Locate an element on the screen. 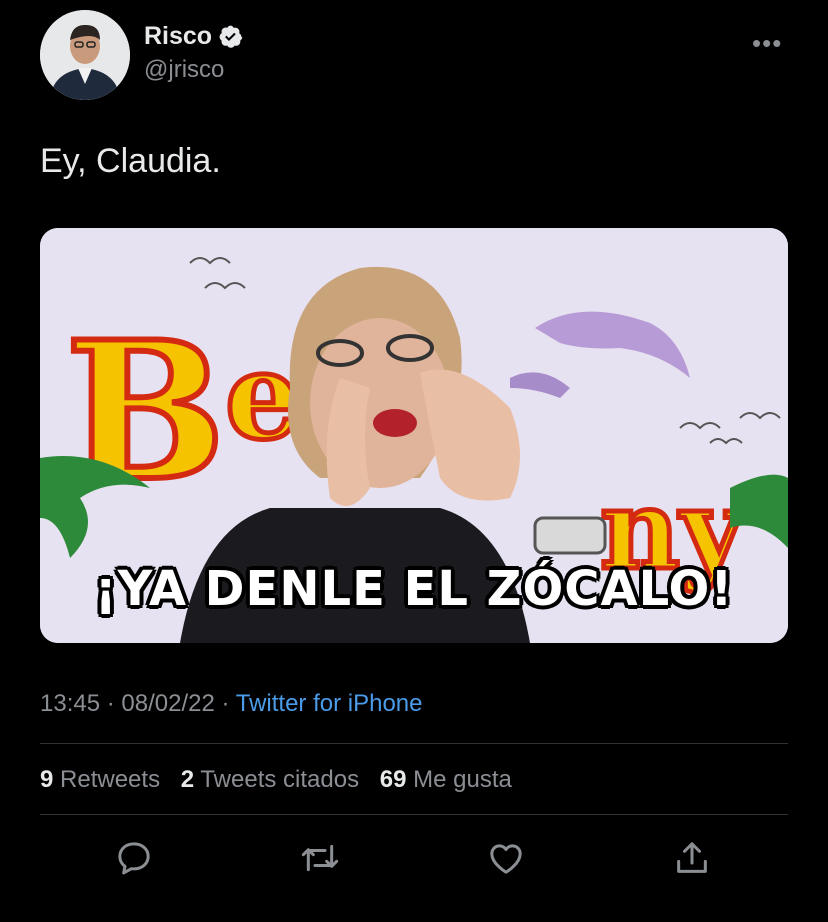 Image resolution: width=828 pixels, height=922 pixels. reply-button is located at coordinates (134, 858).